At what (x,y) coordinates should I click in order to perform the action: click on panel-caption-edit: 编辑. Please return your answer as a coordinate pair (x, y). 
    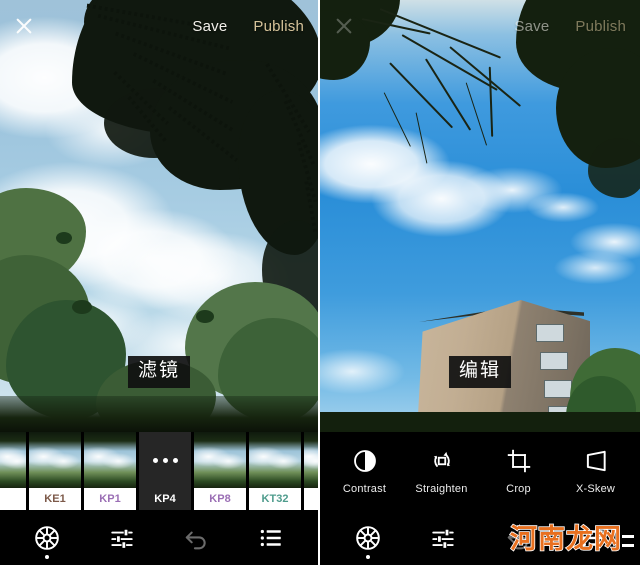
    Looking at the image, I should click on (480, 372).